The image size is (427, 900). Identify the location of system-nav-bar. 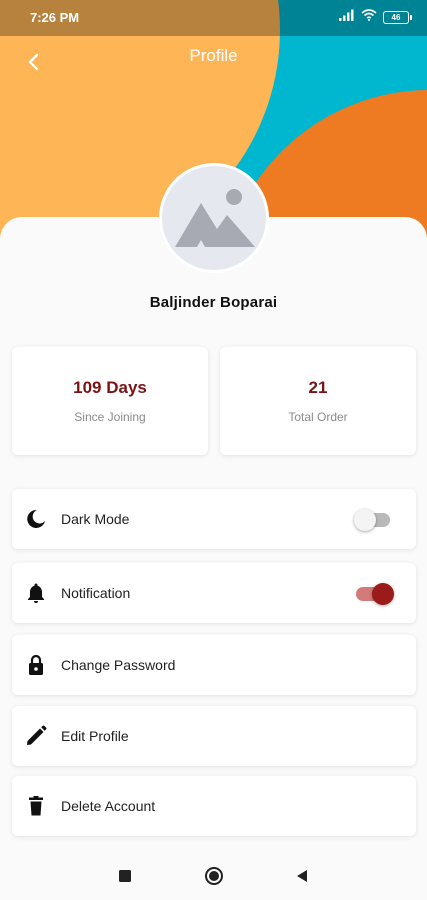
(213, 875).